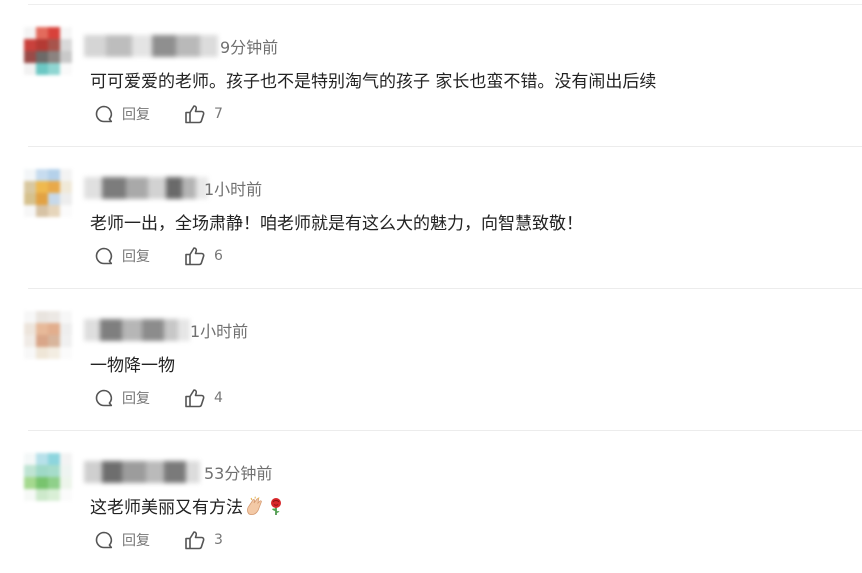 Image resolution: width=862 pixels, height=573 pixels. What do you see at coordinates (158, 256) in the screenshot?
I see `comment-actions: 回复 6` at bounding box center [158, 256].